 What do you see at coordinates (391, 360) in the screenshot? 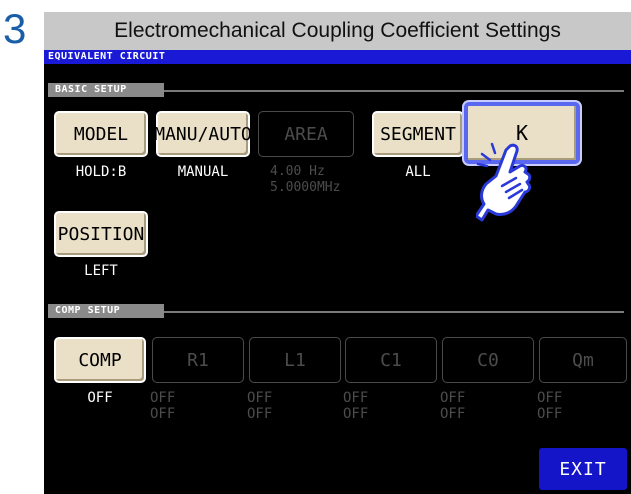
I see `c1-button: C1` at bounding box center [391, 360].